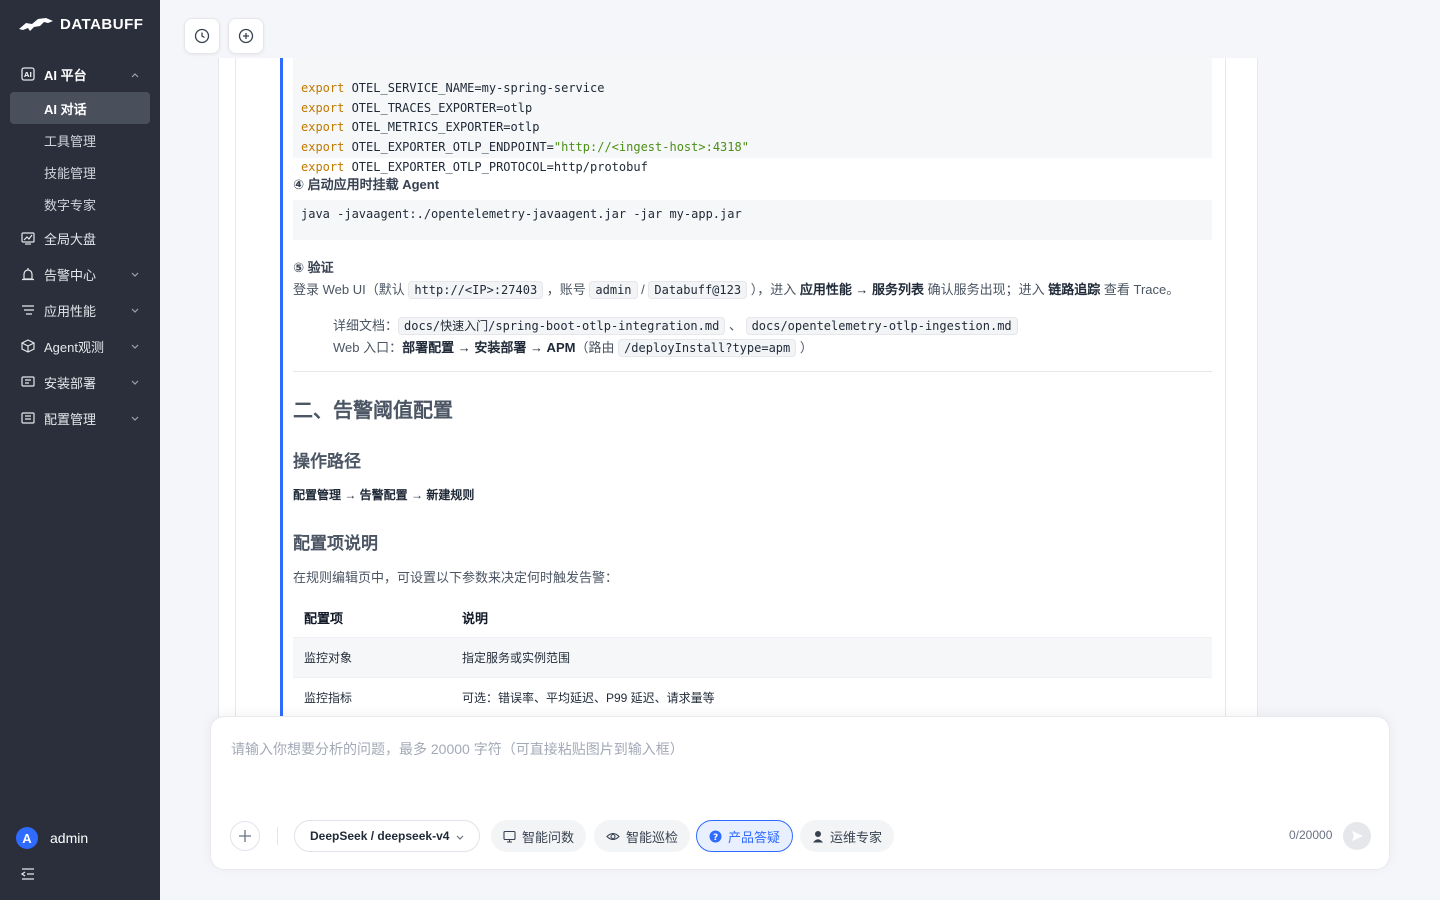 This screenshot has height=900, width=1440. What do you see at coordinates (856, 837) in the screenshot?
I see `mode-label: 运维专家` at bounding box center [856, 837].